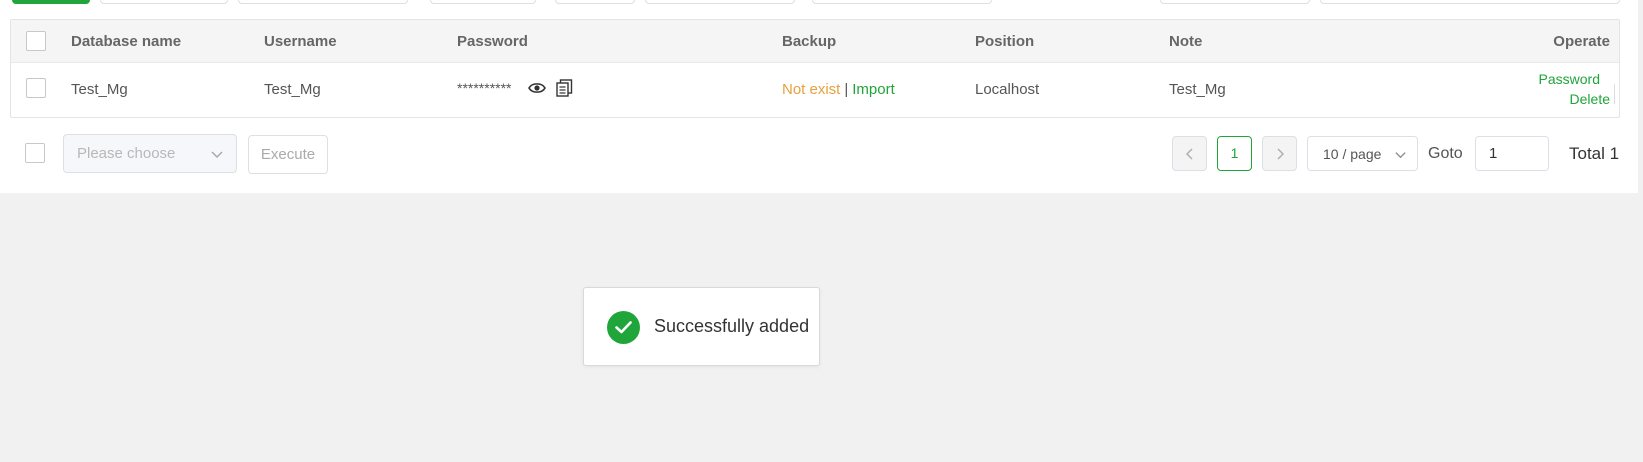  What do you see at coordinates (1352, 154) in the screenshot?
I see `page-size-value: 10 / page` at bounding box center [1352, 154].